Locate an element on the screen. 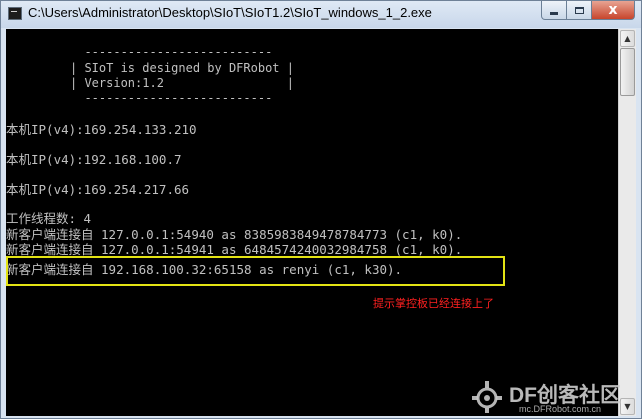 The width and height of the screenshot is (642, 419). highlight-box is located at coordinates (255, 271).